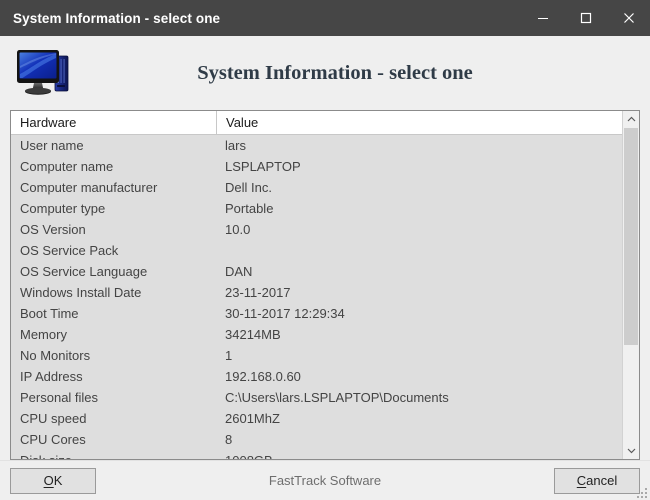 The image size is (650, 500). What do you see at coordinates (239, 271) in the screenshot?
I see `cell-value: DAN` at bounding box center [239, 271].